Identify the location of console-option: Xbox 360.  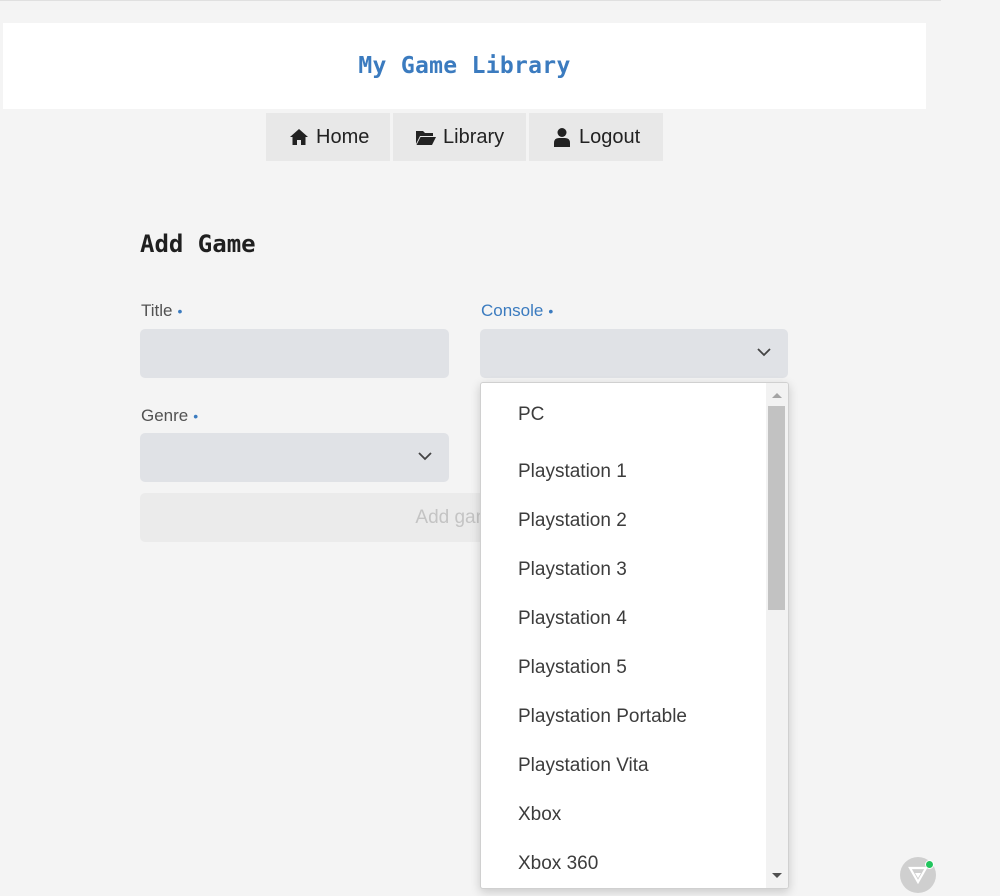
(624, 863).